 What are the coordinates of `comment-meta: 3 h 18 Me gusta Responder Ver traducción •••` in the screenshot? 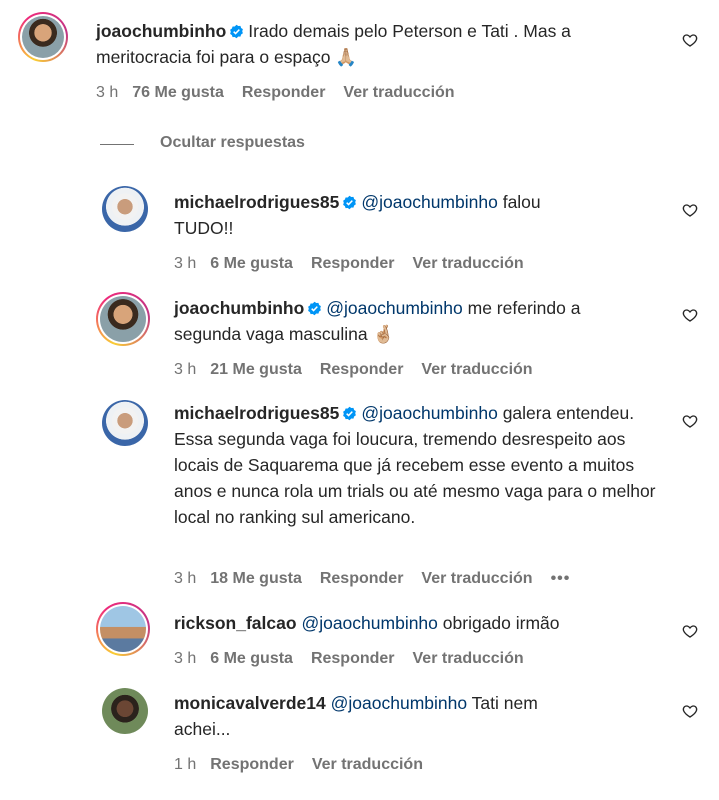 It's located at (381, 579).